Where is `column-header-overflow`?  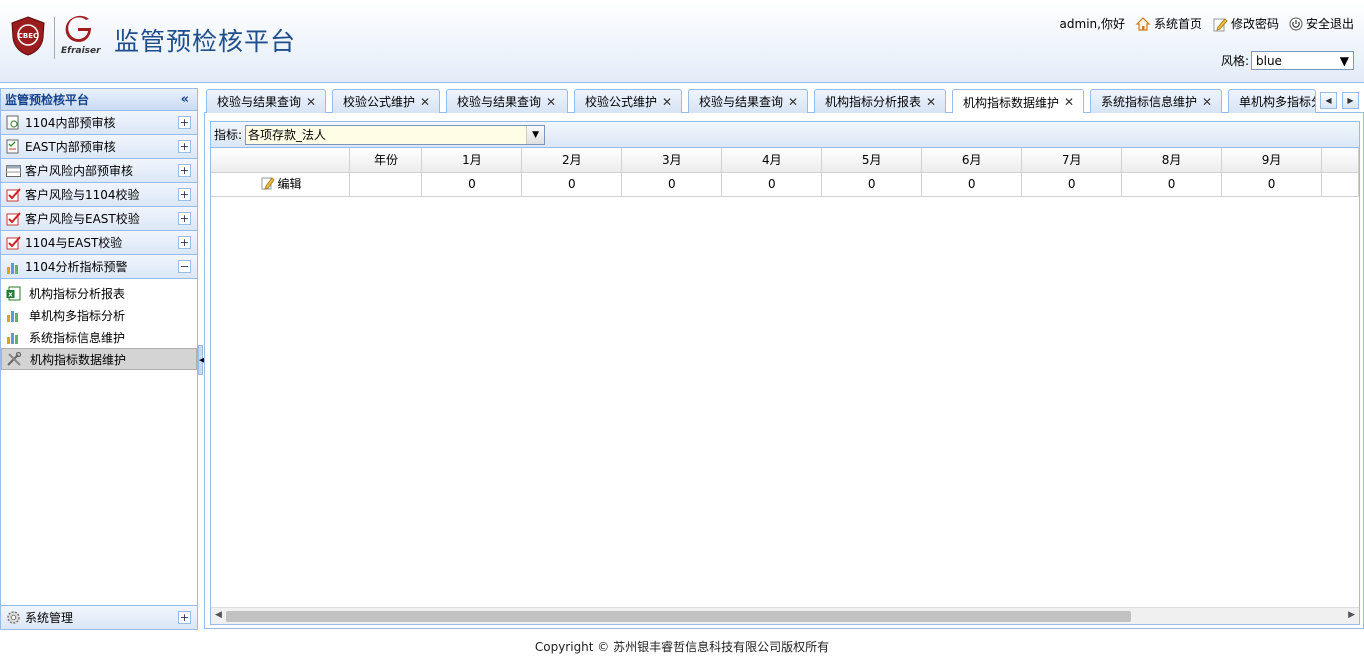 column-header-overflow is located at coordinates (1340, 160).